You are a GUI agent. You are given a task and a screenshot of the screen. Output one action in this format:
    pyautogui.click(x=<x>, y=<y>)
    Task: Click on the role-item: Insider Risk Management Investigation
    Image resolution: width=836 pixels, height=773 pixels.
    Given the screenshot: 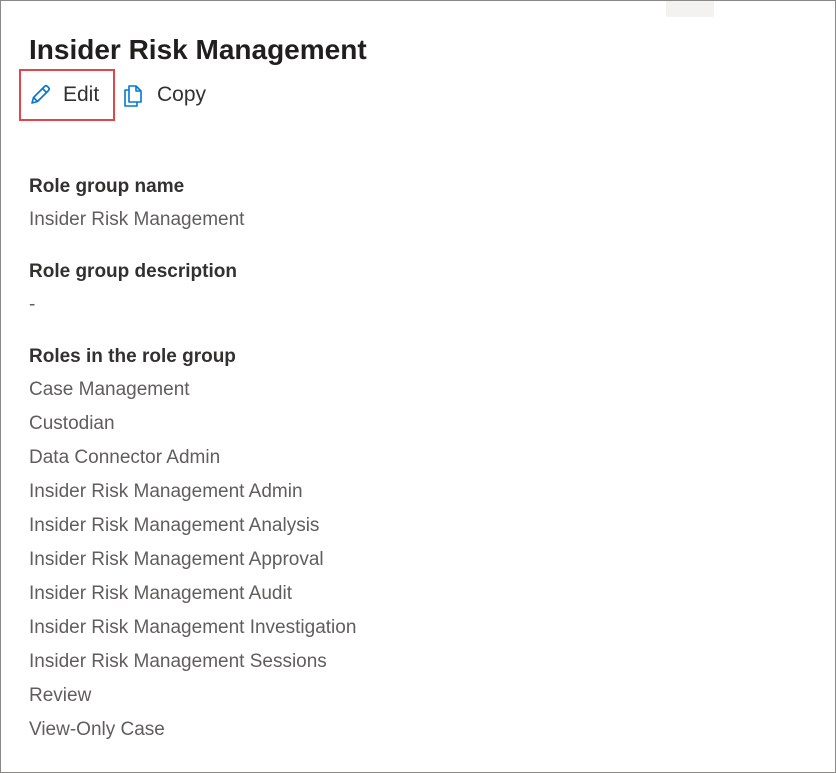 What is the action you would take?
    pyautogui.click(x=193, y=627)
    